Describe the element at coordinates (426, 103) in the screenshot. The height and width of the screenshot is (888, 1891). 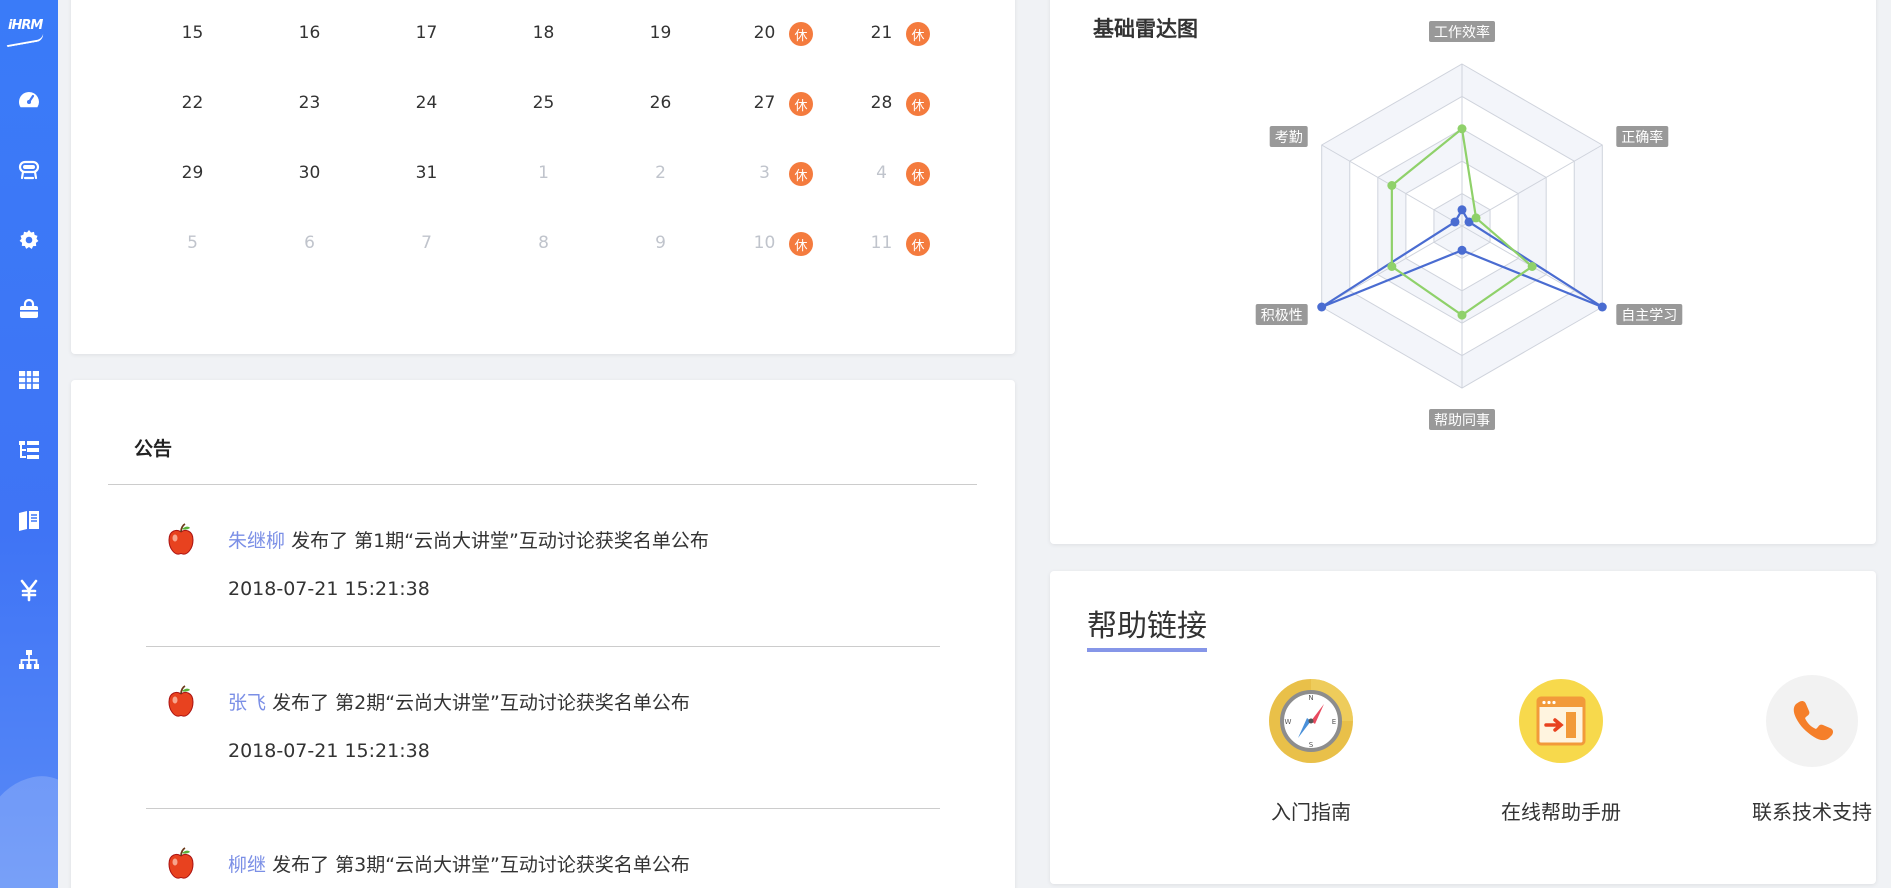
I see `calendar-day: 24` at that location.